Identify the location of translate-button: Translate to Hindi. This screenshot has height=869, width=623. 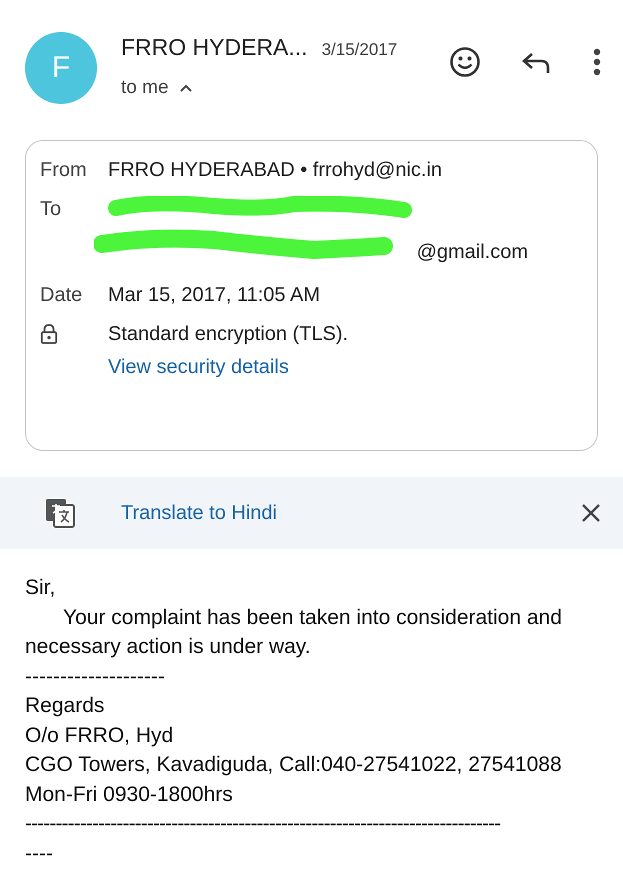
(199, 513).